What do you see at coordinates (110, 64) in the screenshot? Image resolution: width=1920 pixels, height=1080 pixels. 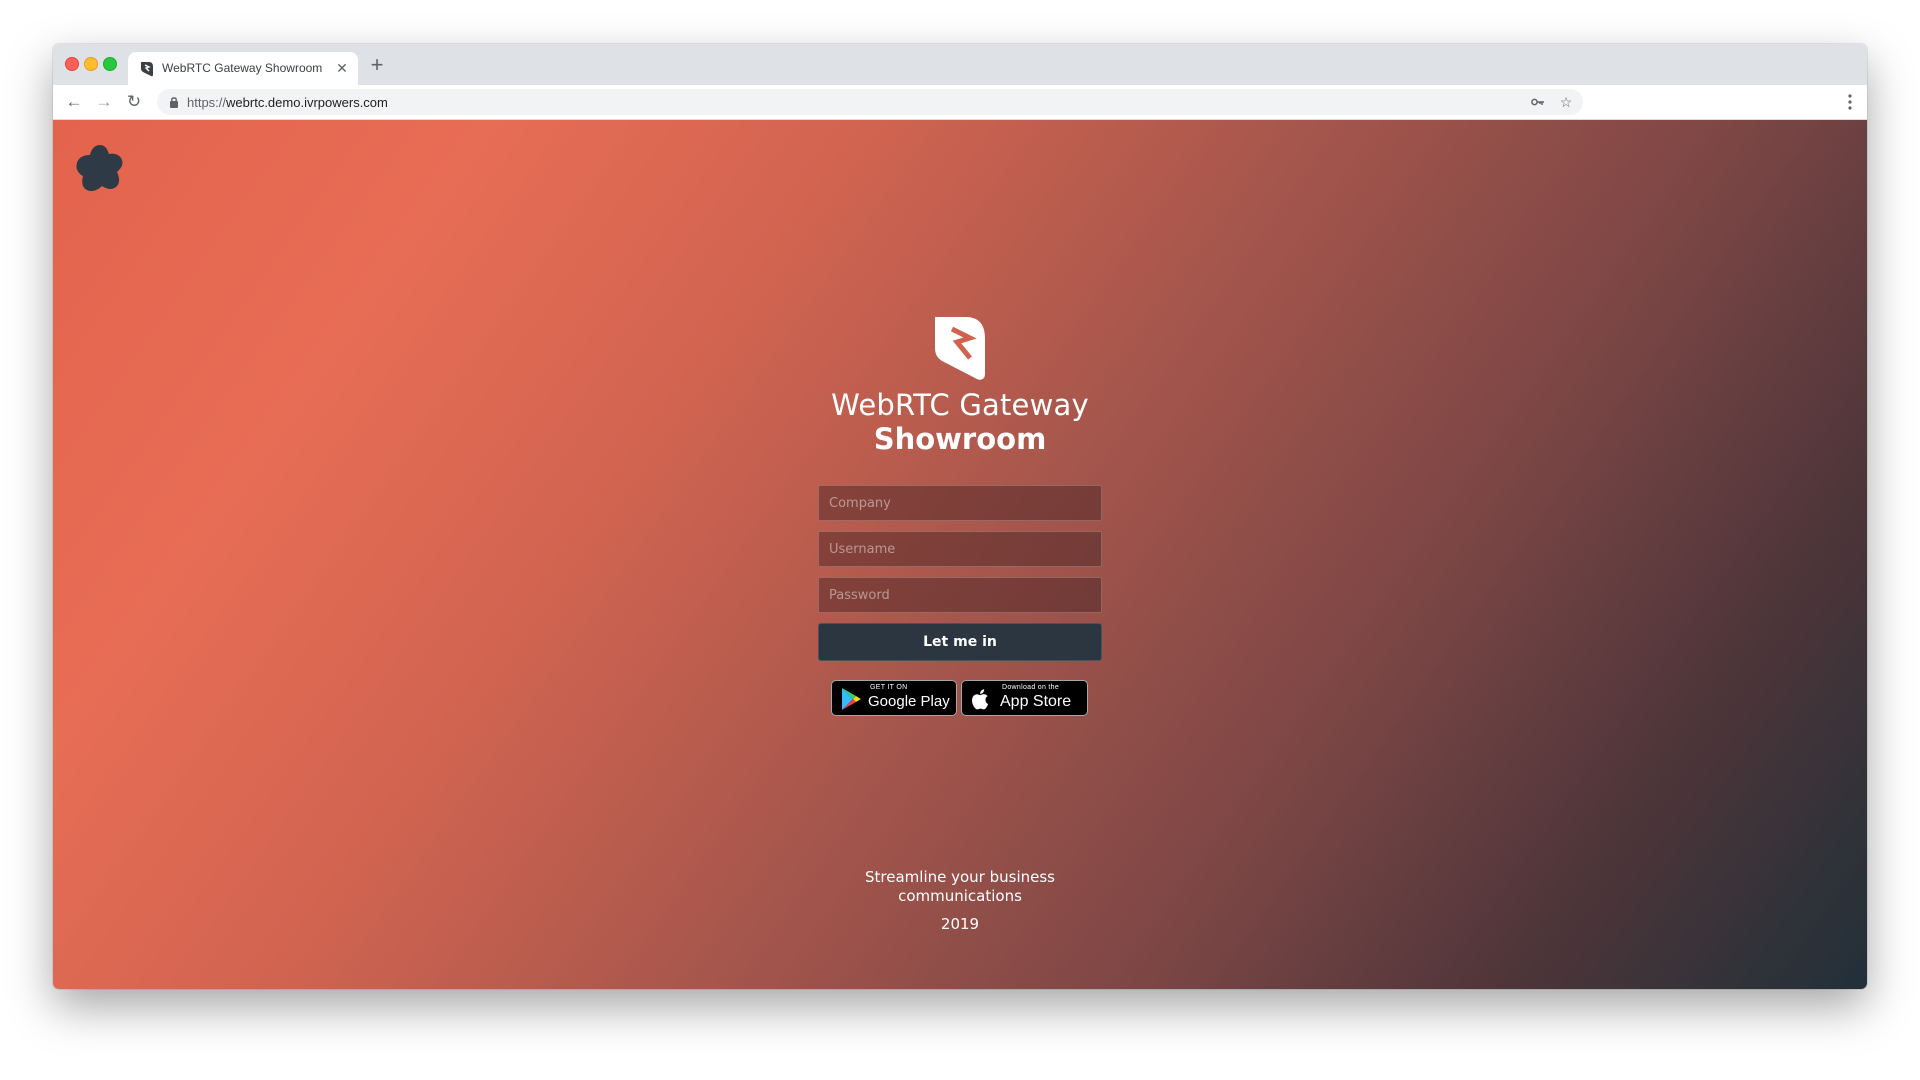 I see `maximize-window-button` at bounding box center [110, 64].